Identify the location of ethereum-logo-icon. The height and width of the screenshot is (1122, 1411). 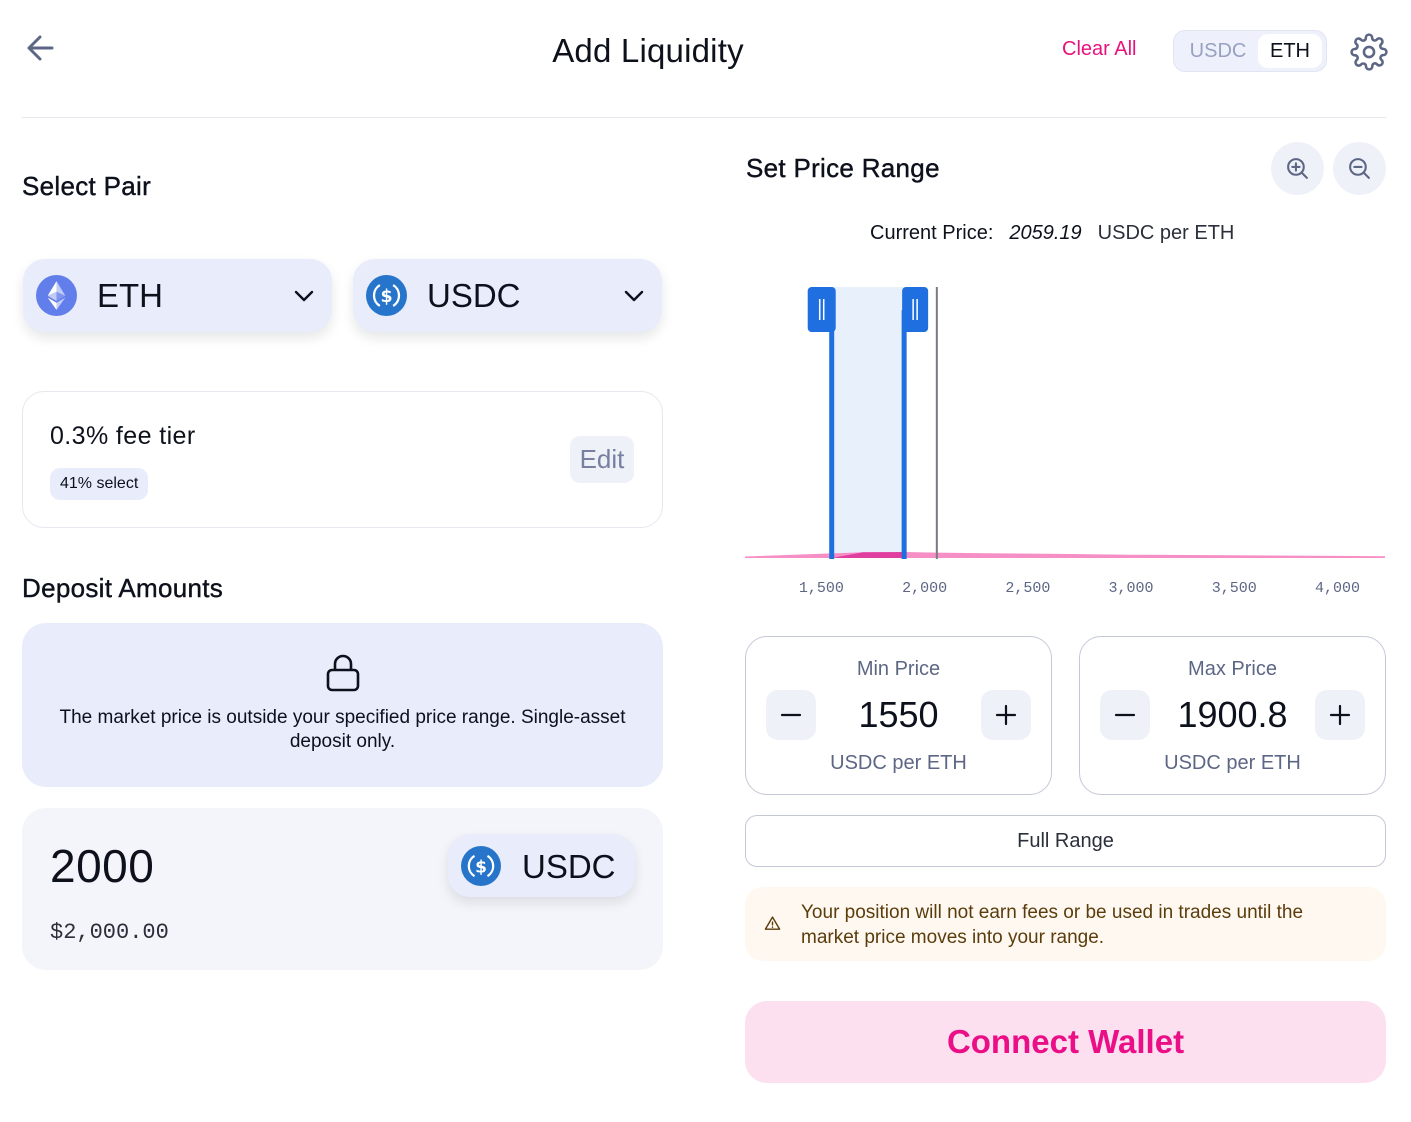
(56, 295).